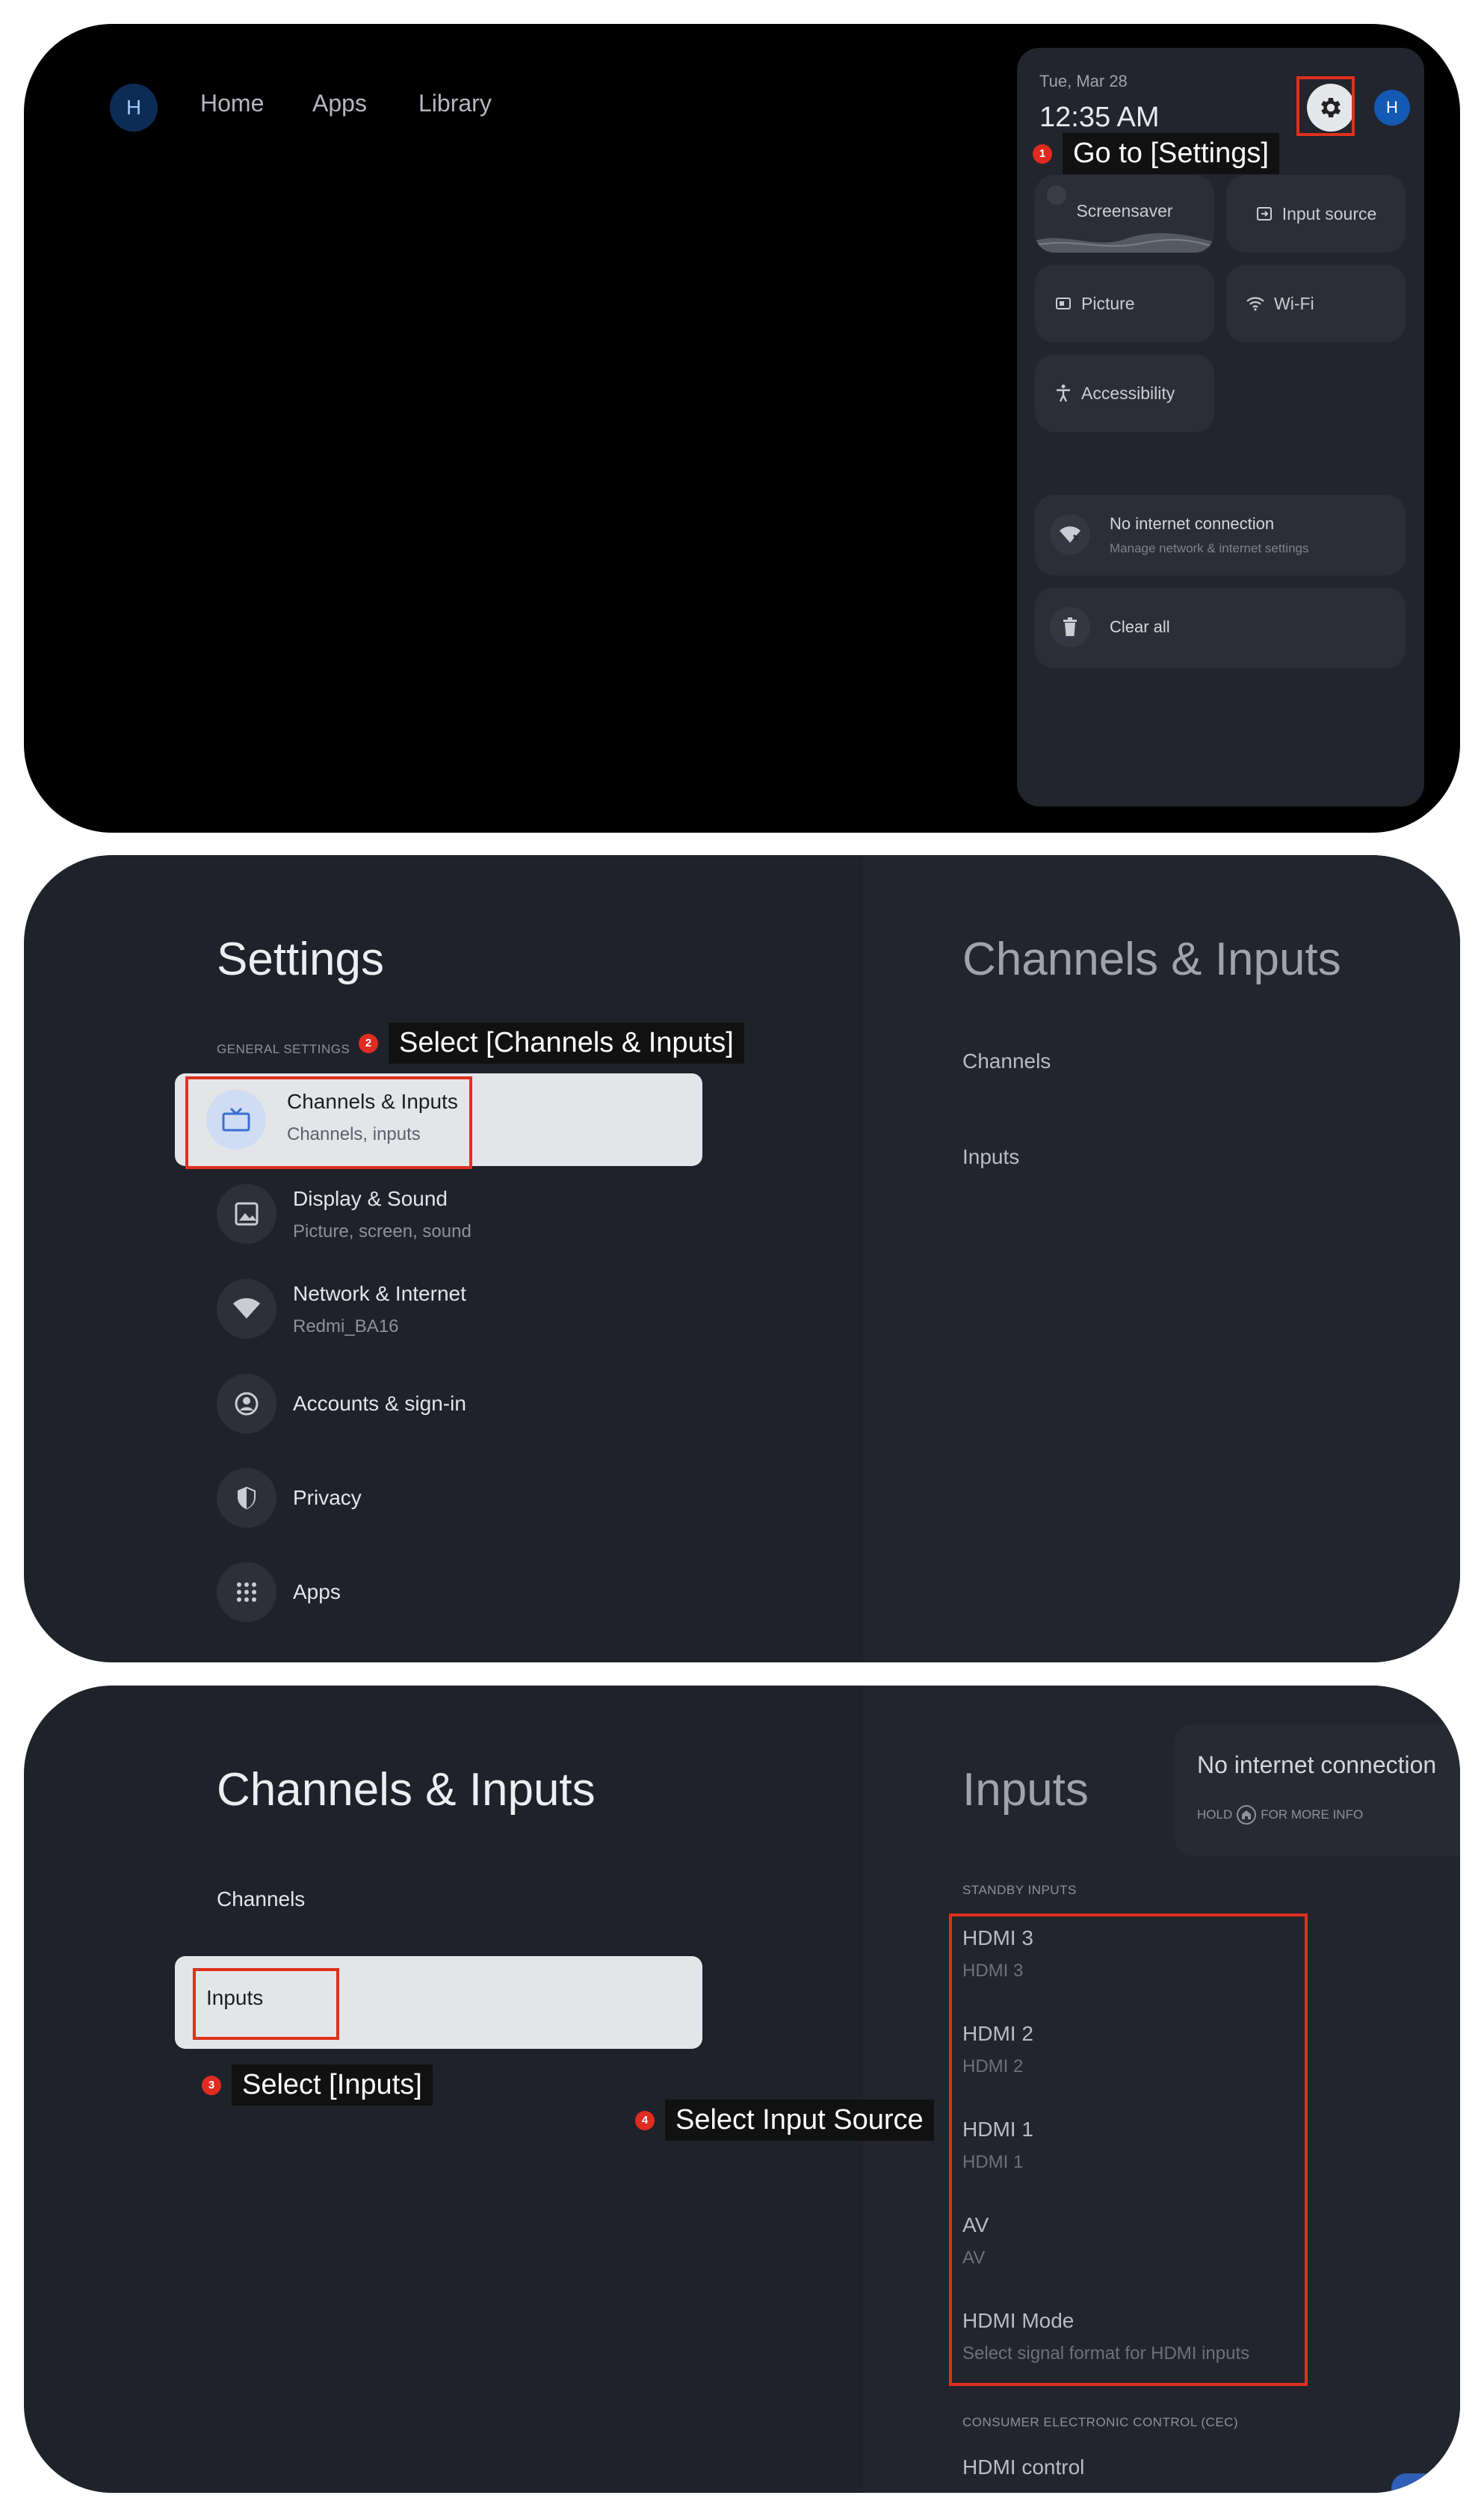  I want to click on account-icon, so click(247, 1404).